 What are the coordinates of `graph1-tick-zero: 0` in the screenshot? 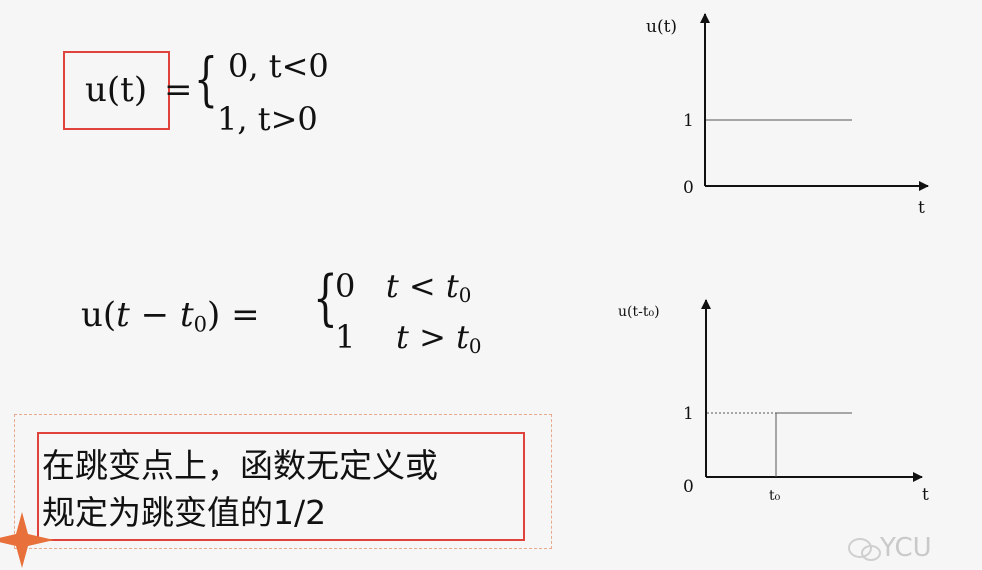 It's located at (688, 188).